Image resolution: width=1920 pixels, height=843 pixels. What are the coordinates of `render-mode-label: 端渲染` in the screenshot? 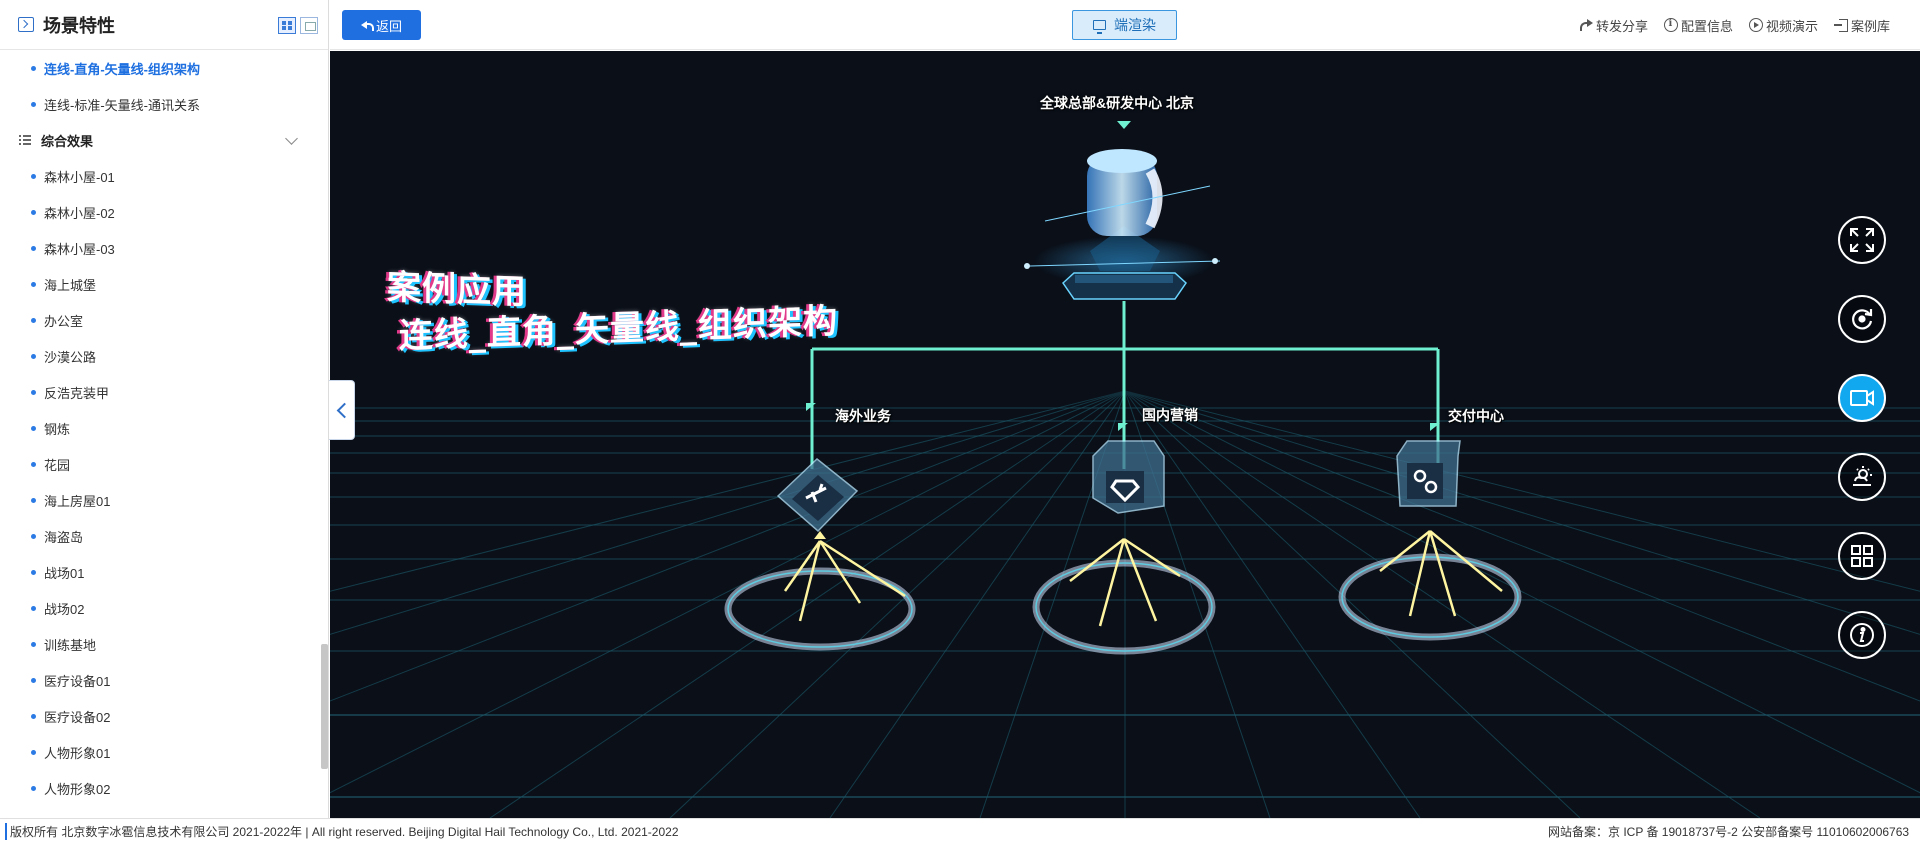 It's located at (1135, 25).